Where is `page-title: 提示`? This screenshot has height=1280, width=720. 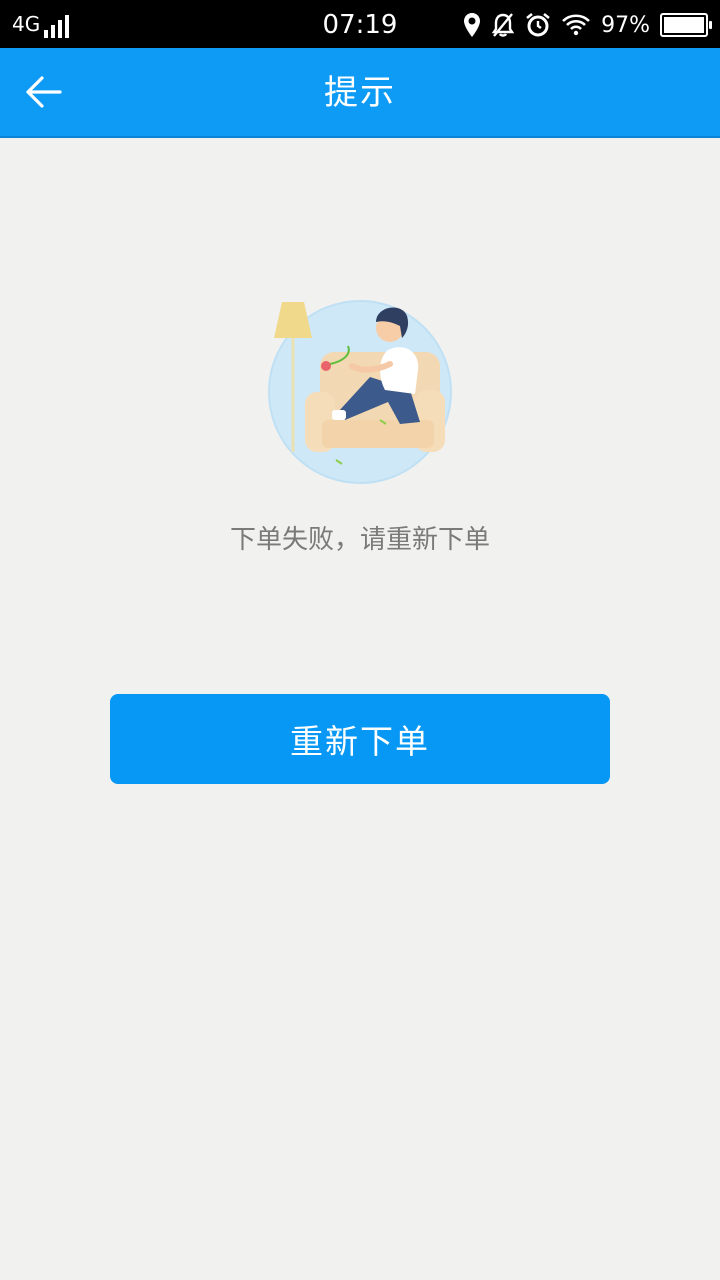
page-title: 提示 is located at coordinates (360, 93).